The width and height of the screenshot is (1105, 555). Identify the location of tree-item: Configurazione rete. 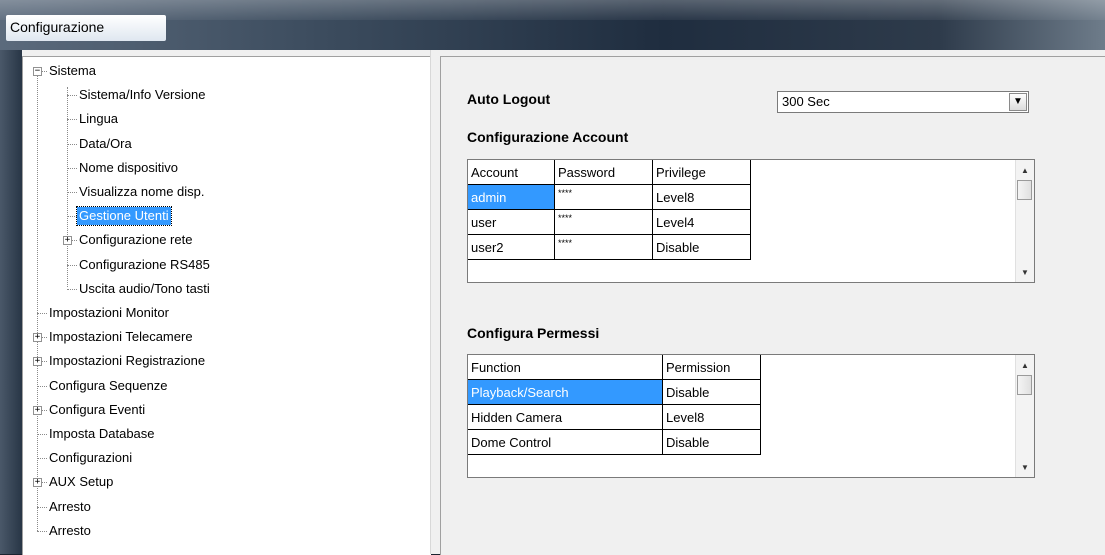
(135, 240).